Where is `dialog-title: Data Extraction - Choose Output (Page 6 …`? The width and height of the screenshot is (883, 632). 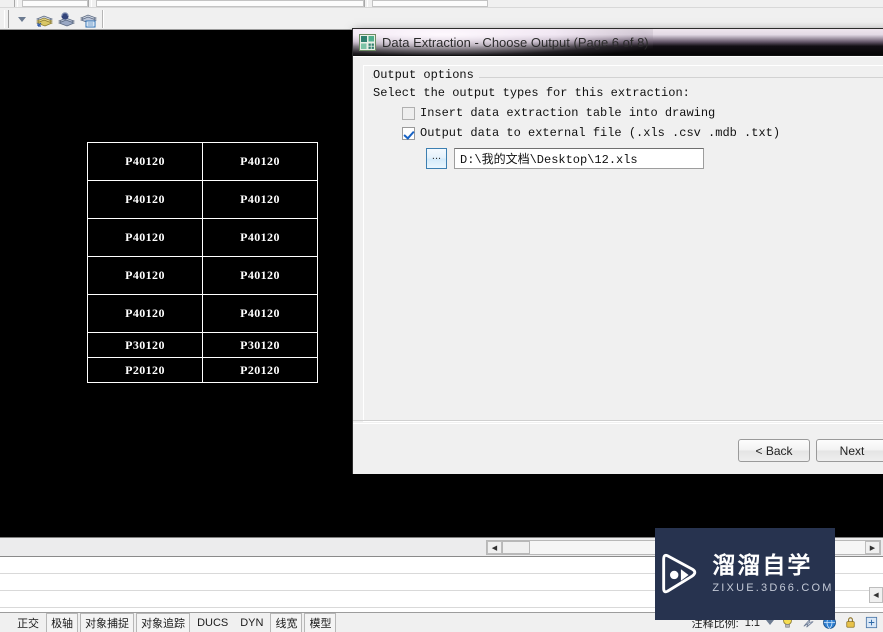 dialog-title: Data Extraction - Choose Output (Page 6 … is located at coordinates (515, 42).